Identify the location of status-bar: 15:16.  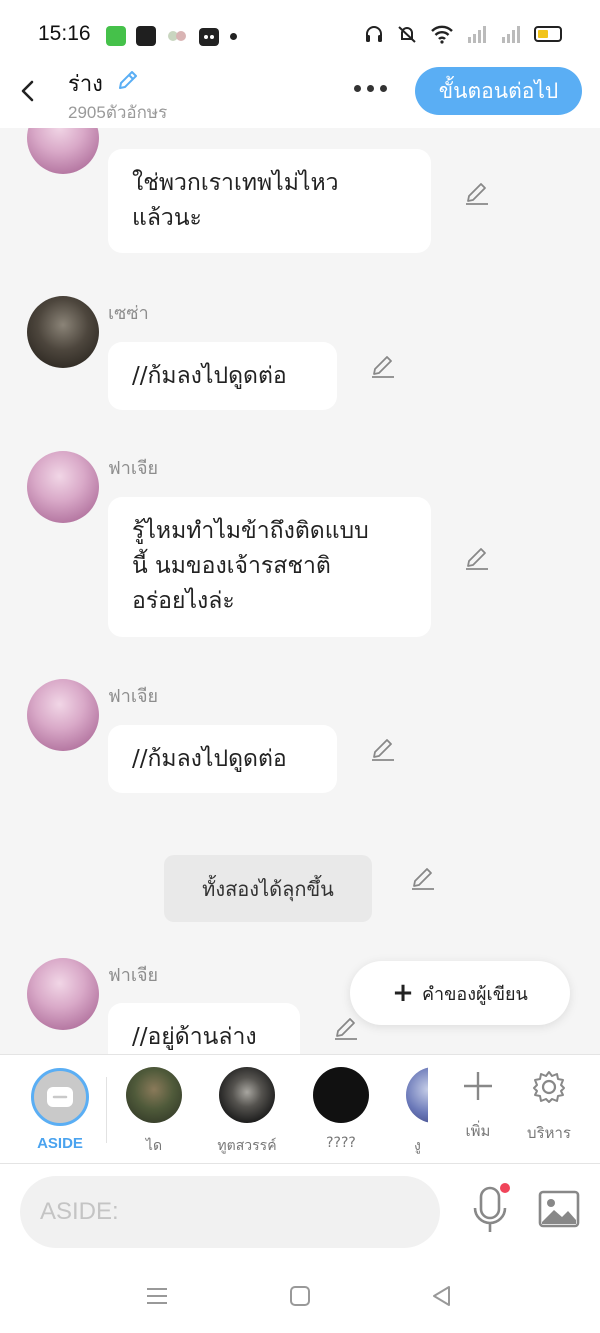
(300, 32).